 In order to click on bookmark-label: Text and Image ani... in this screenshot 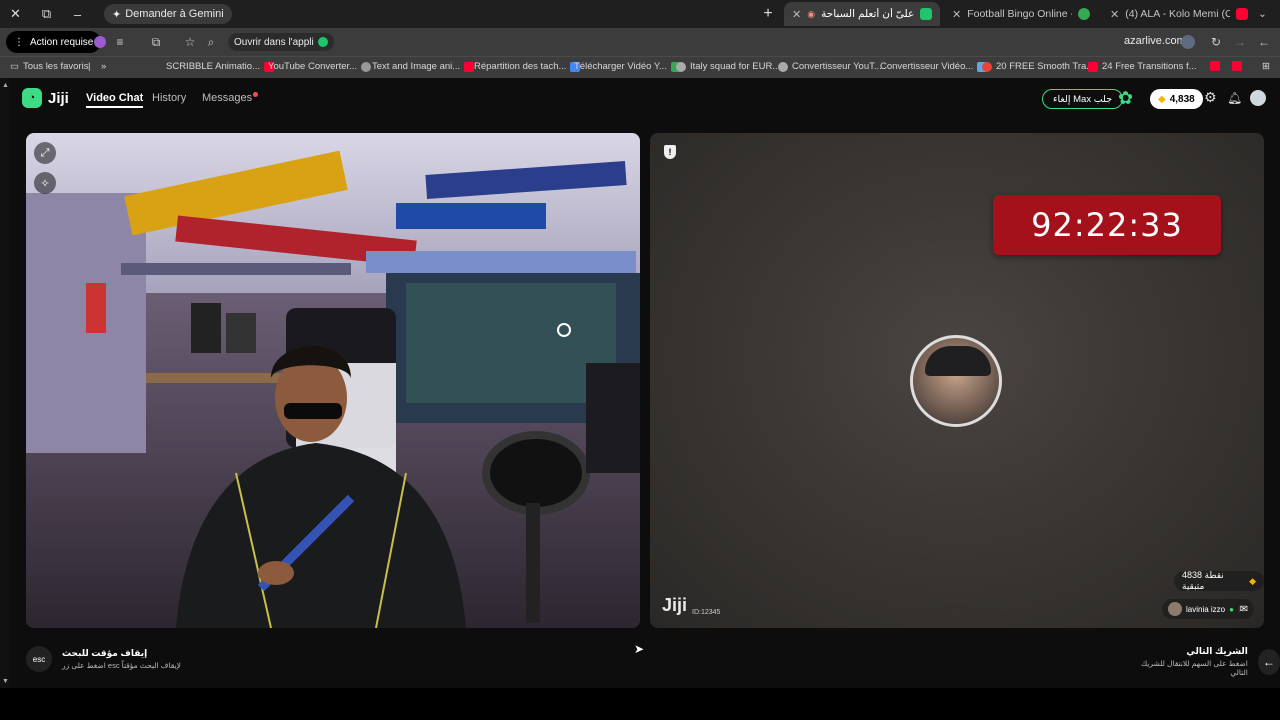, I will do `click(416, 66)`.